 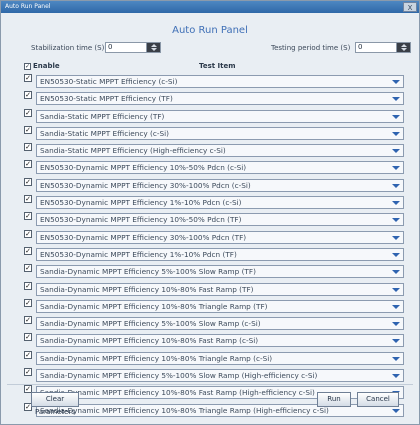 I want to click on table-row: Sandia-Static MPPT Efficiency (TF), so click(x=215, y=116).